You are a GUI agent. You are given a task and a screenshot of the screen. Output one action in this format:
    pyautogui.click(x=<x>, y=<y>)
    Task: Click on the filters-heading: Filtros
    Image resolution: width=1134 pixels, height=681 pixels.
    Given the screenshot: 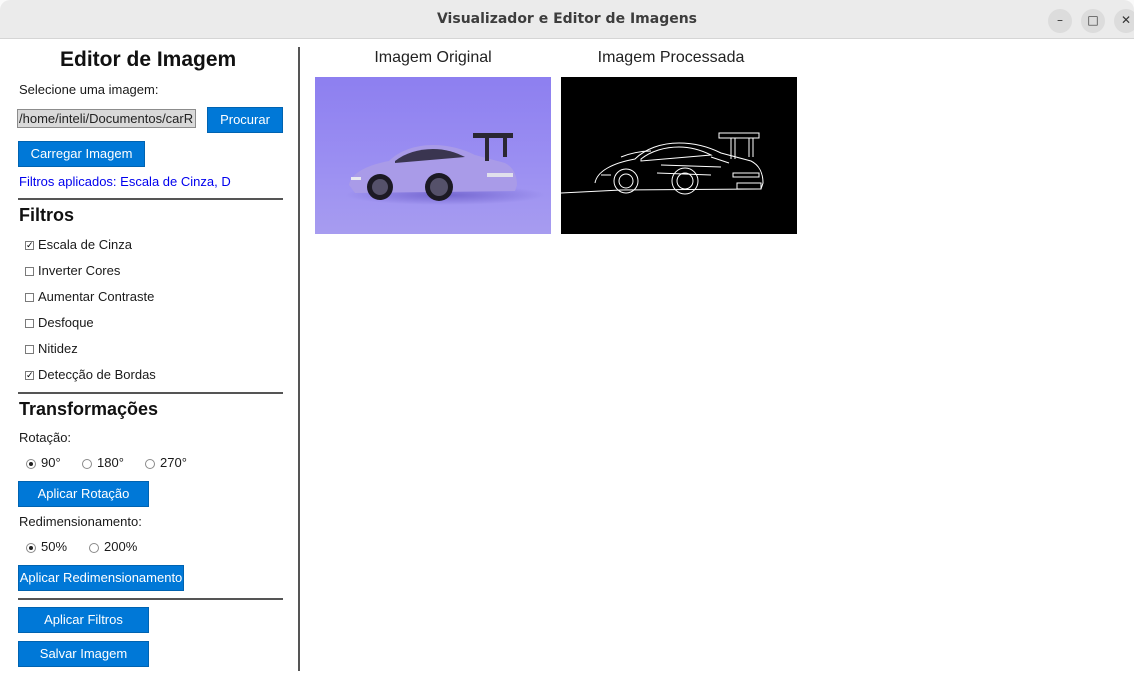 What is the action you would take?
    pyautogui.click(x=47, y=215)
    